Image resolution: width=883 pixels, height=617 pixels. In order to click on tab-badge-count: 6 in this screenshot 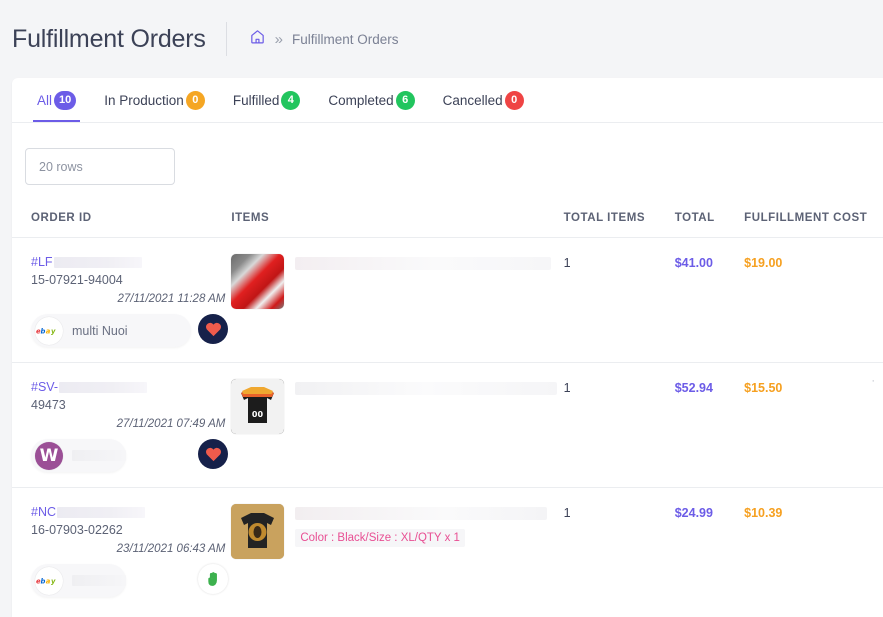, I will do `click(405, 100)`.